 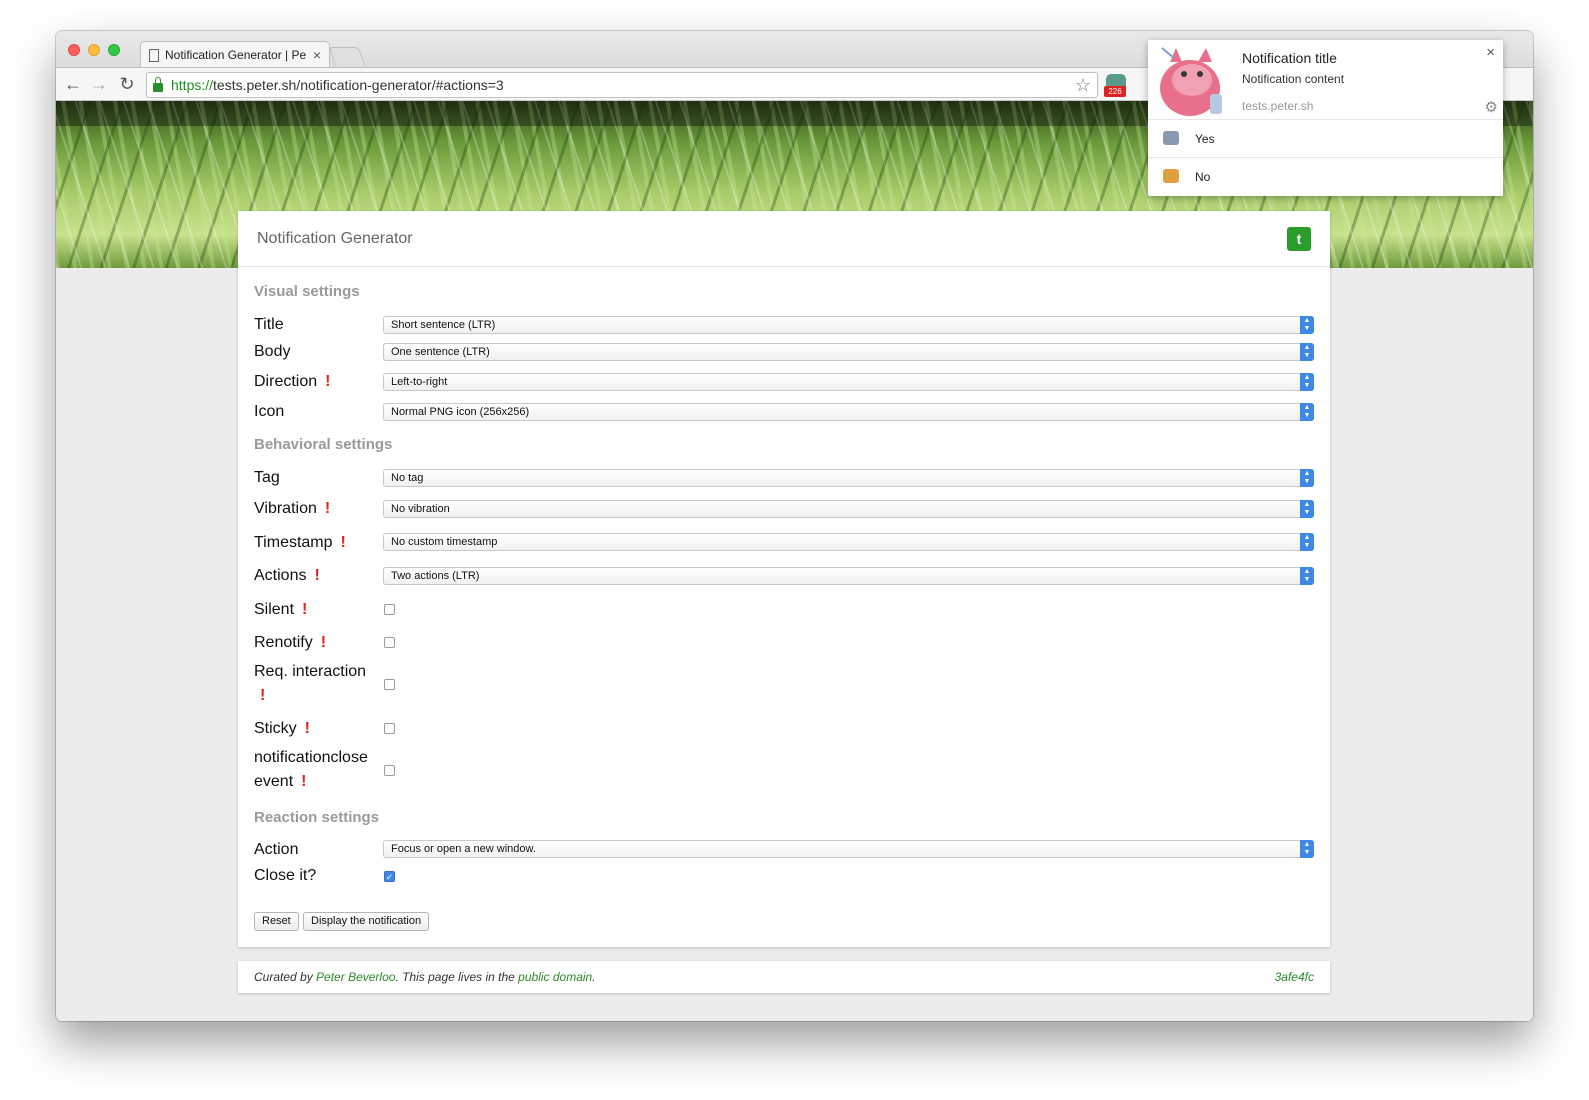 I want to click on bookmark-star-icon: ☆, so click(x=1083, y=85).